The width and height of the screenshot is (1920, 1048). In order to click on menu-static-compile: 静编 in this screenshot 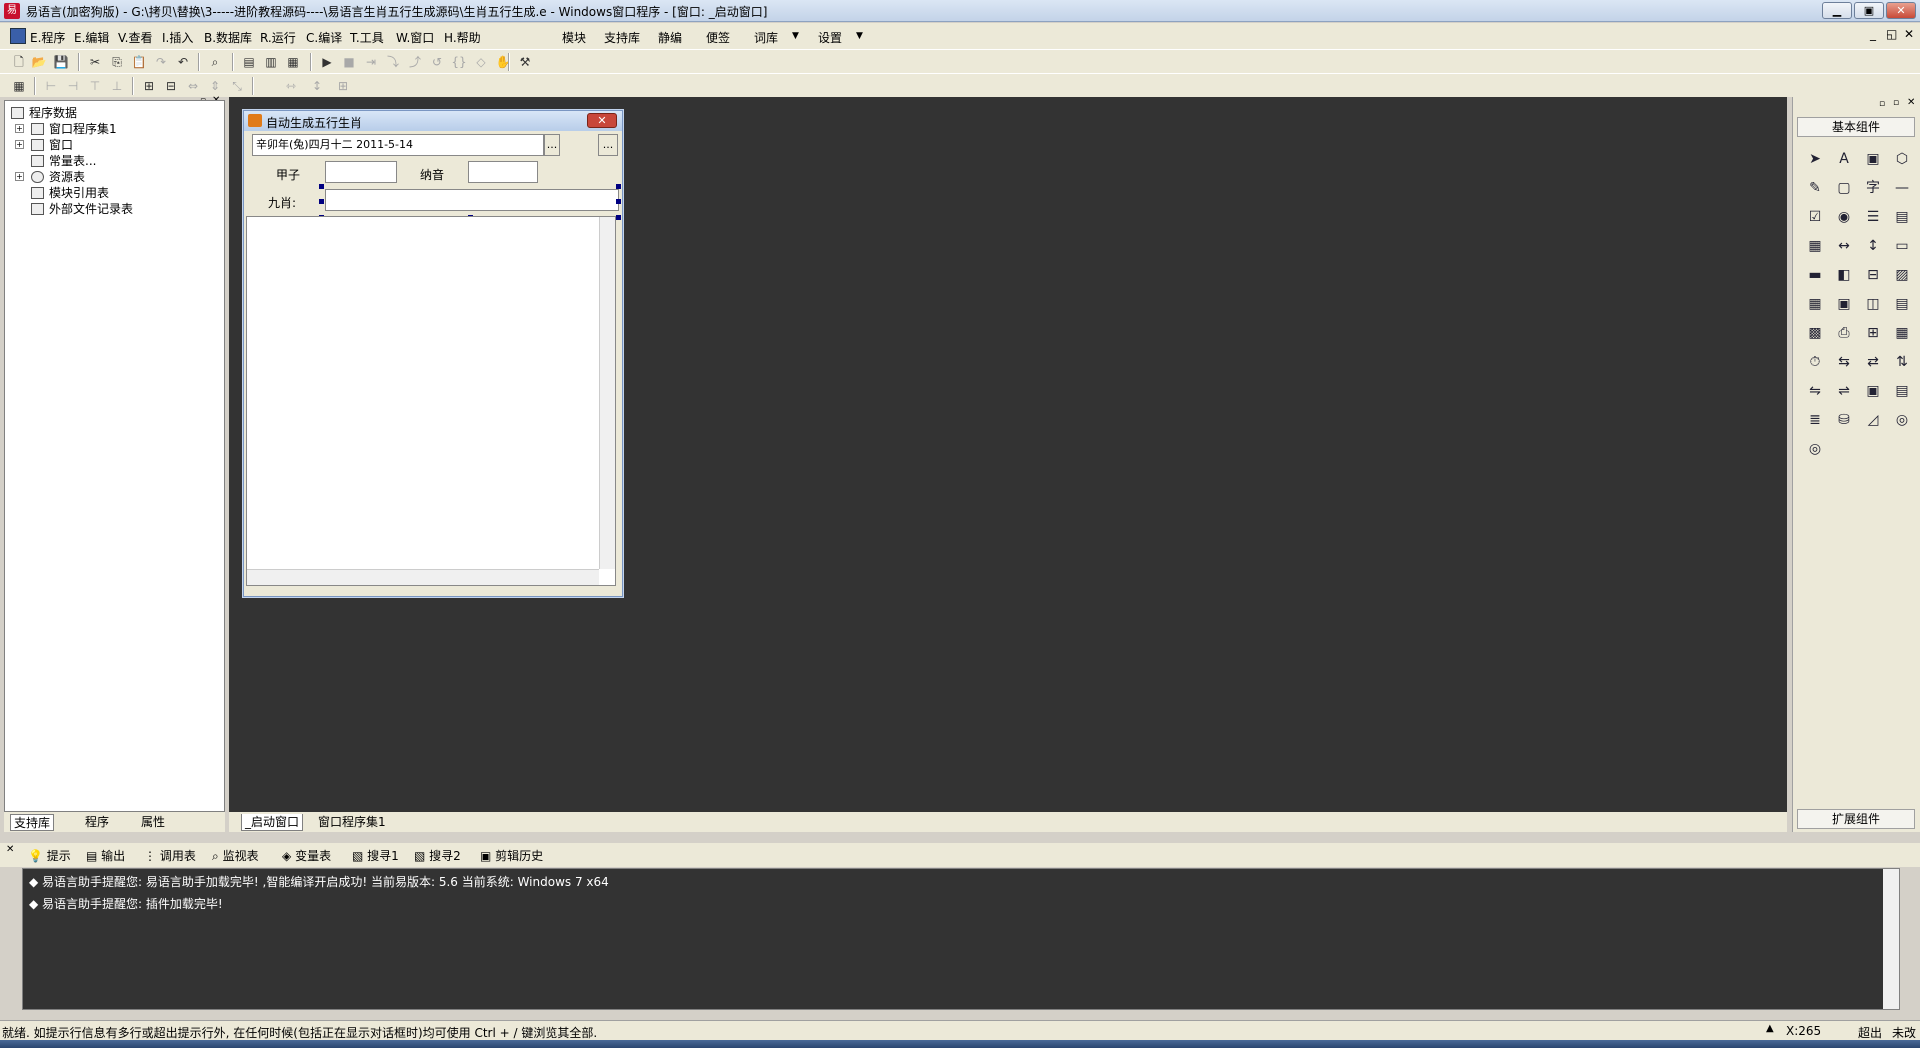, I will do `click(670, 37)`.